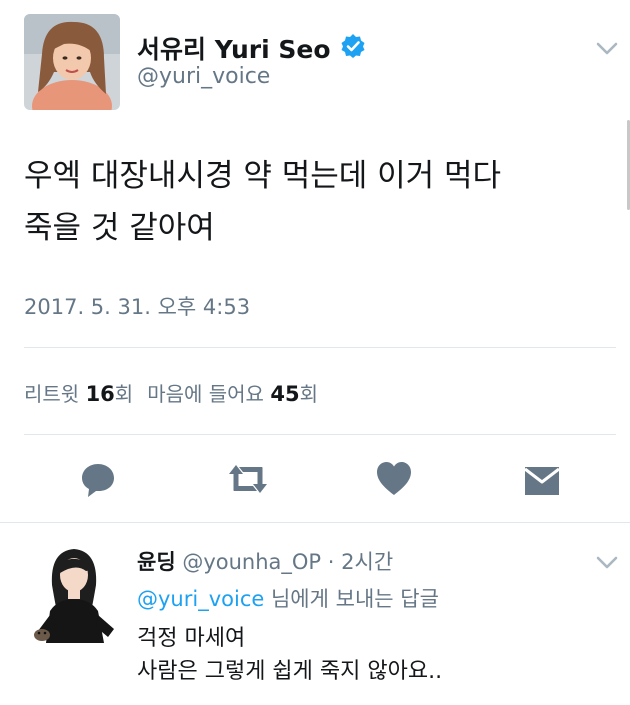 The image size is (630, 705). I want to click on verified-badge-icon, so click(353, 46).